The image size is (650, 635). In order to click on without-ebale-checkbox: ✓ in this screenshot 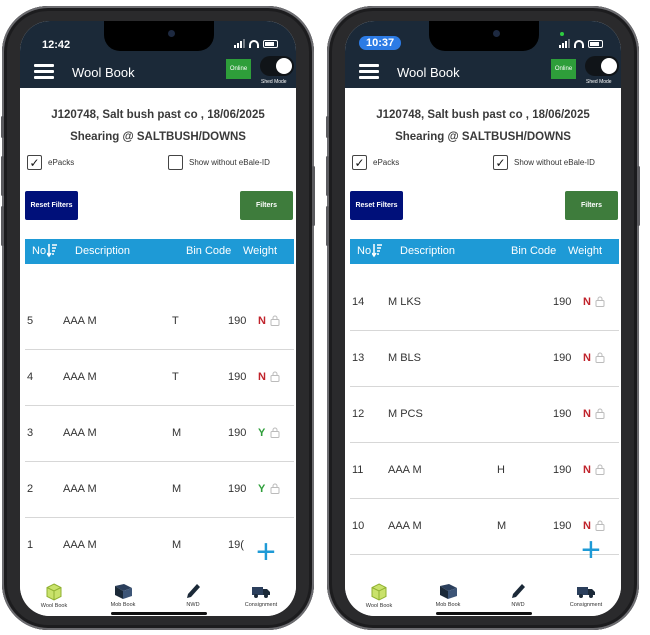, I will do `click(500, 162)`.